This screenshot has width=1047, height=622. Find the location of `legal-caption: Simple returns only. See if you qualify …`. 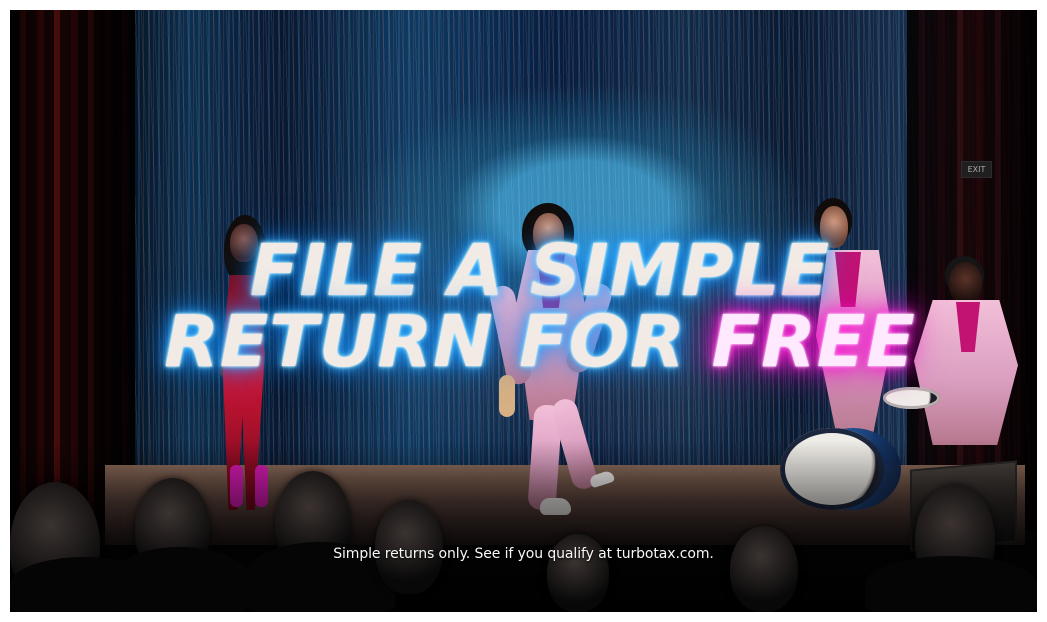

legal-caption: Simple returns only. See if you qualify … is located at coordinates (523, 554).